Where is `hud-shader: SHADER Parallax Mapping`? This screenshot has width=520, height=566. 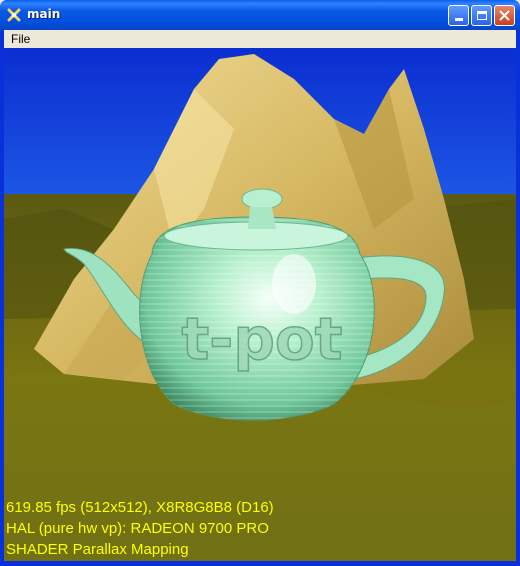 hud-shader: SHADER Parallax Mapping is located at coordinates (97, 549).